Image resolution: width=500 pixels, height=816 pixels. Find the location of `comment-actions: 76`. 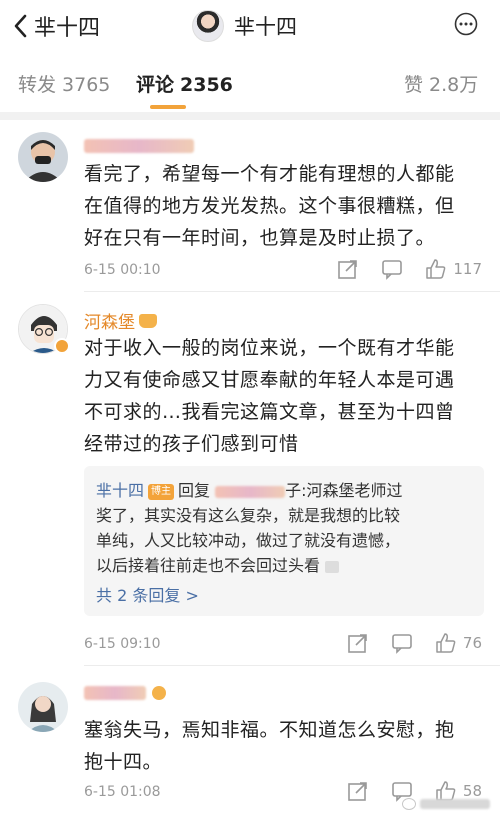

comment-actions: 76 is located at coordinates (414, 643).